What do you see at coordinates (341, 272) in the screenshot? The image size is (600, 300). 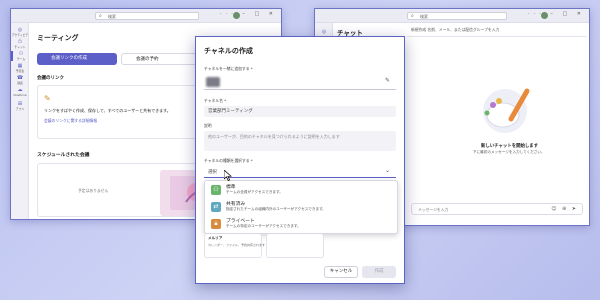 I see `cancel-button: キャンセル` at bounding box center [341, 272].